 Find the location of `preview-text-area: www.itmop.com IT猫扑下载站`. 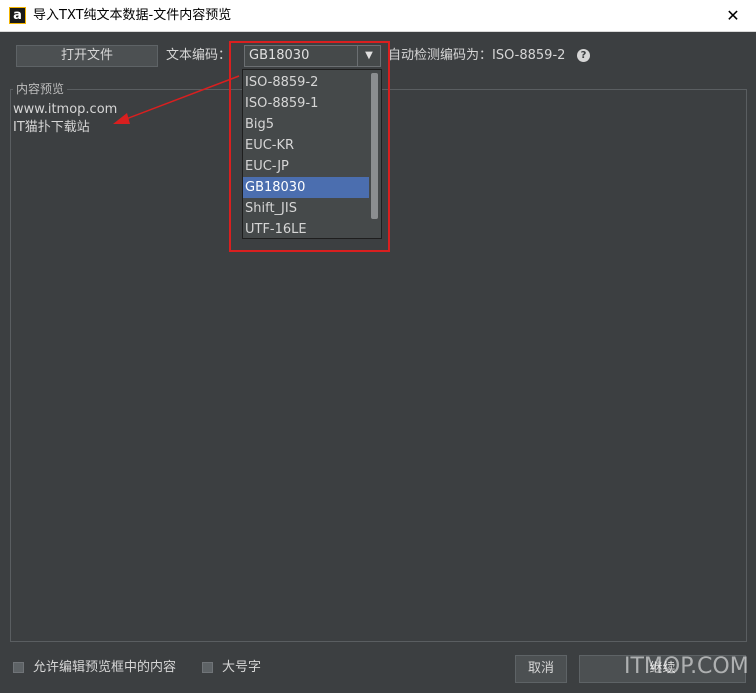

preview-text-area: www.itmop.com IT猫扑下载站 is located at coordinates (65, 119).